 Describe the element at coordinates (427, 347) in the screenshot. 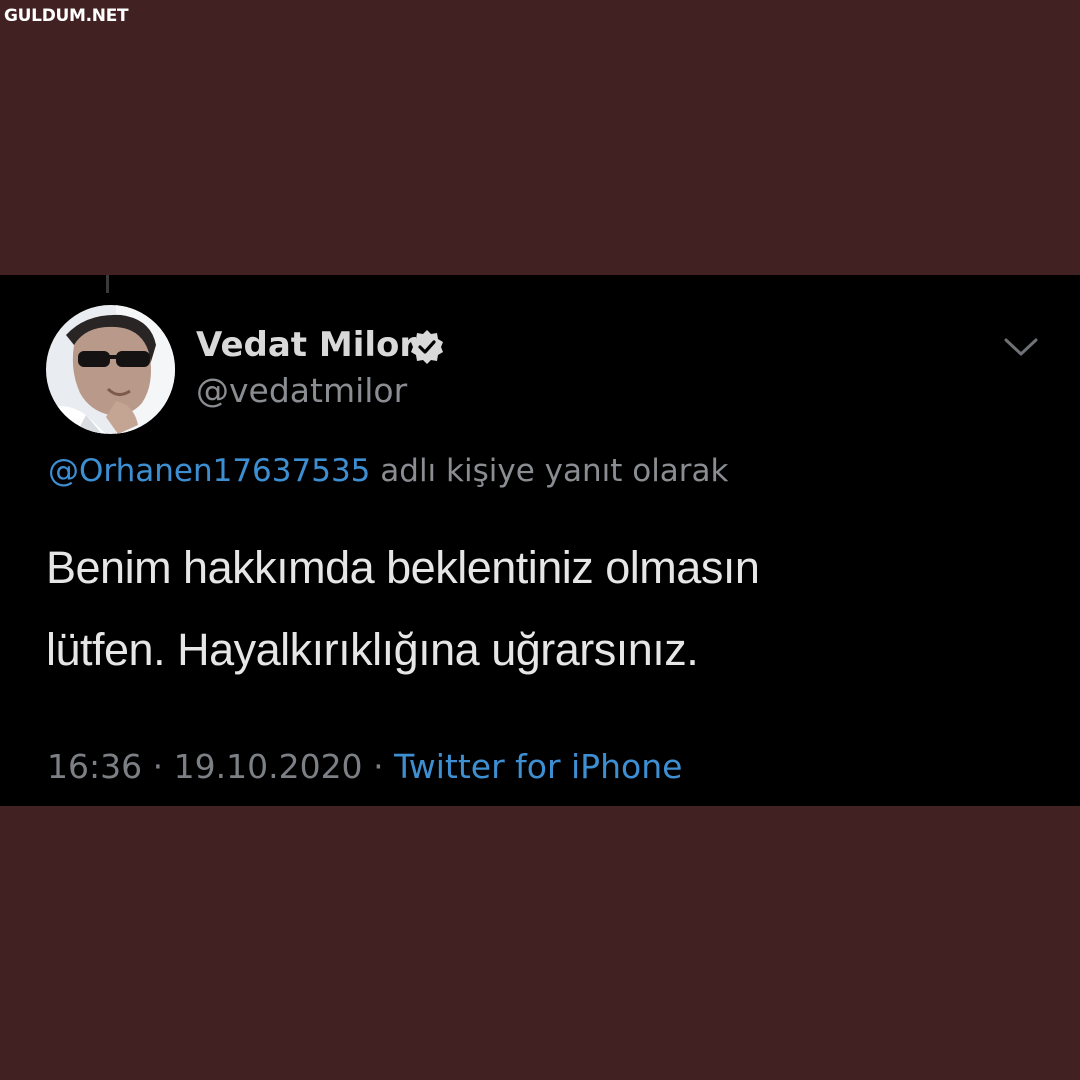

I see `verified-badge-icon` at that location.